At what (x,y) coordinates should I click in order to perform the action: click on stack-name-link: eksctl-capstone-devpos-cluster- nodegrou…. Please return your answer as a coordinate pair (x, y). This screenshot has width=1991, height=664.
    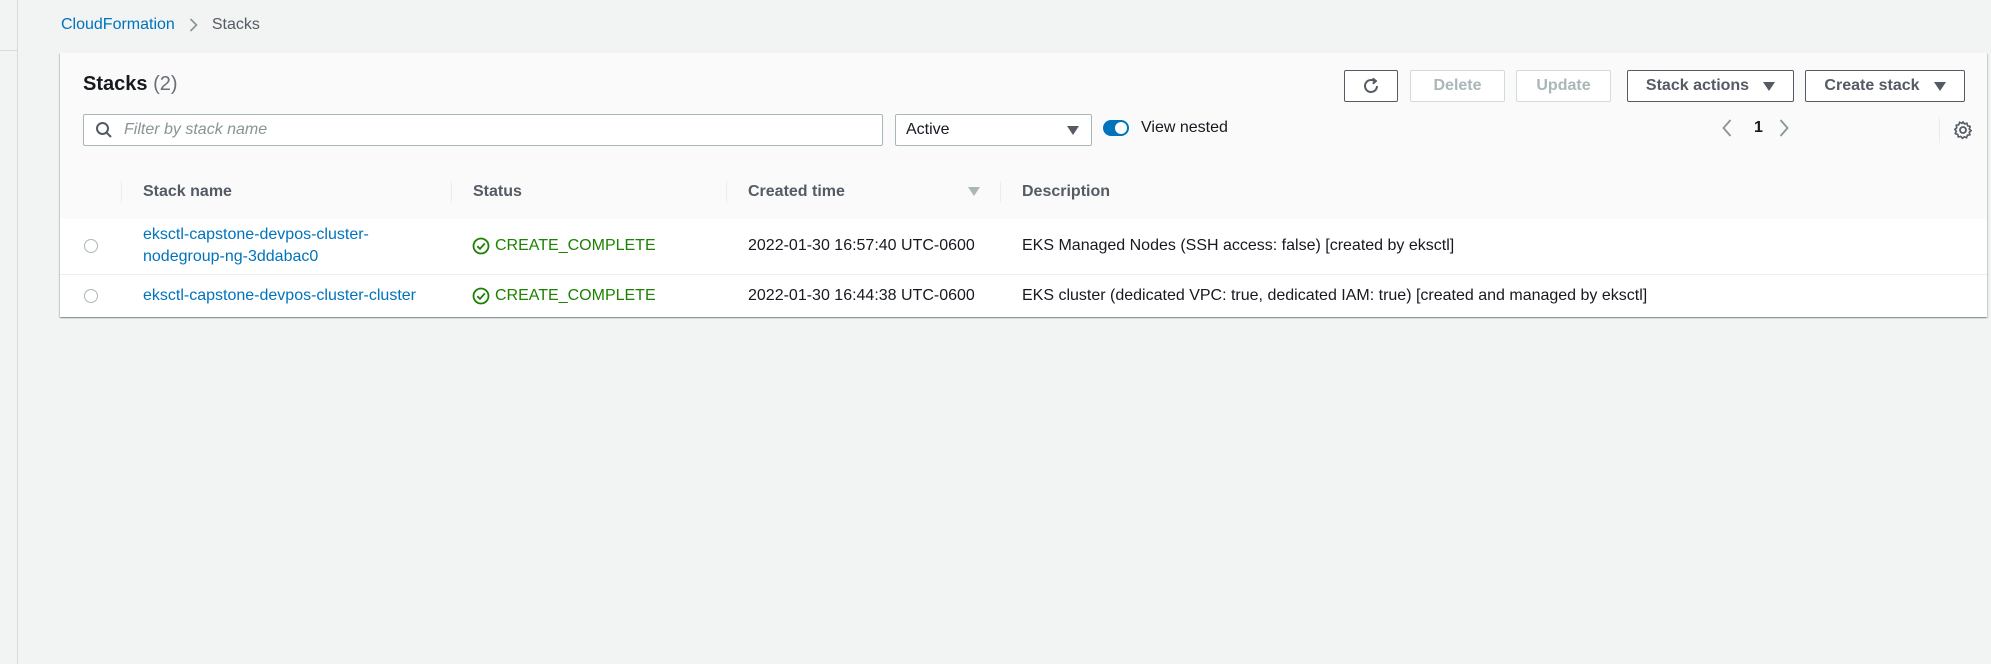
    Looking at the image, I should click on (256, 246).